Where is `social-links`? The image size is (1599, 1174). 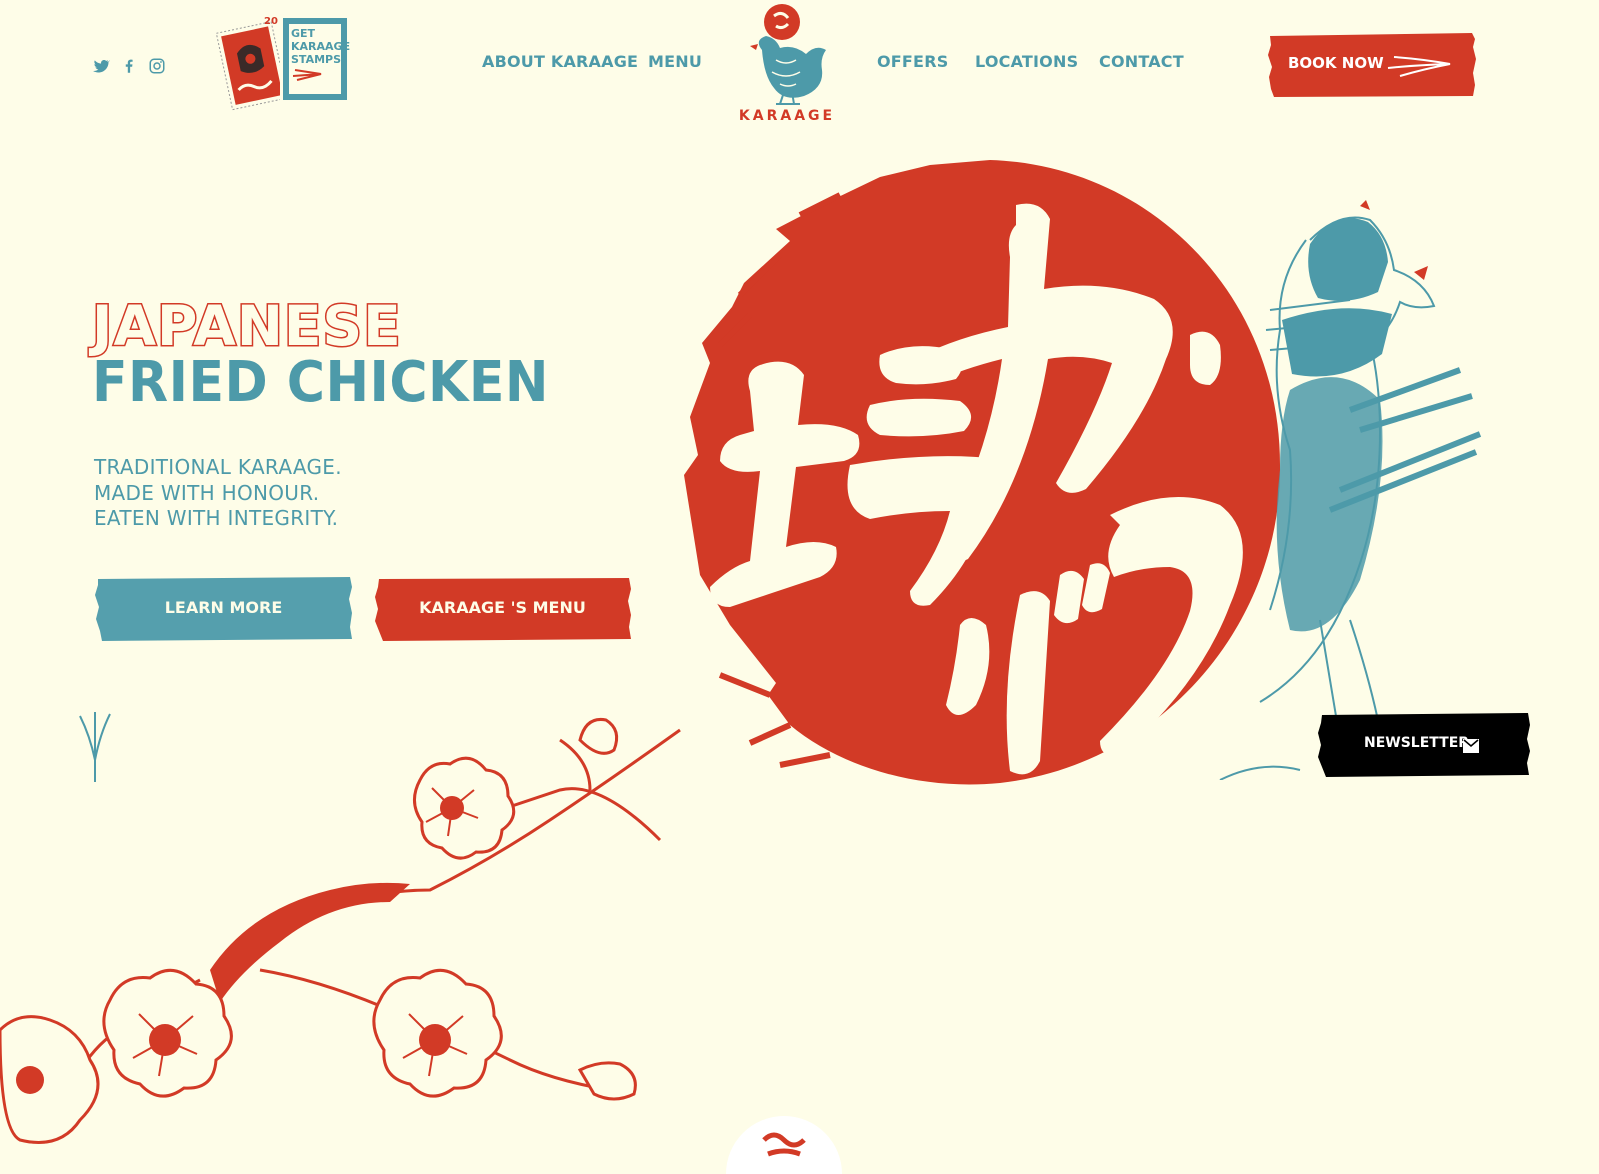
social-links is located at coordinates (129, 66).